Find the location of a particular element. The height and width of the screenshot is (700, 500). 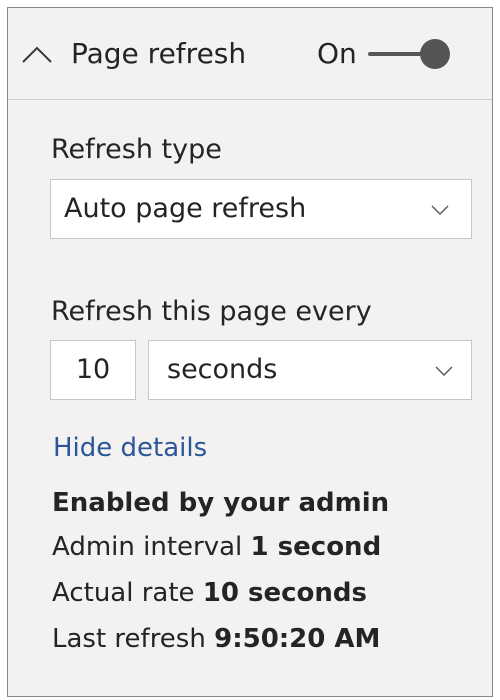

actual-rate-row: Actual rate 10 seconds is located at coordinates (209, 593).